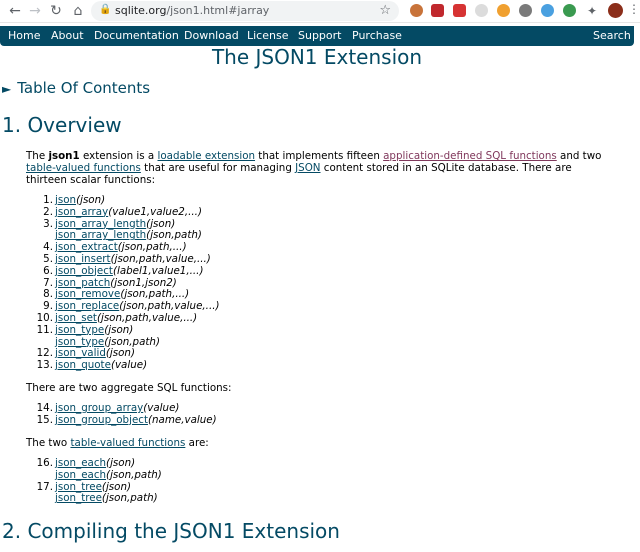  I want to click on function-args: (value1,value2,...), so click(155, 211).